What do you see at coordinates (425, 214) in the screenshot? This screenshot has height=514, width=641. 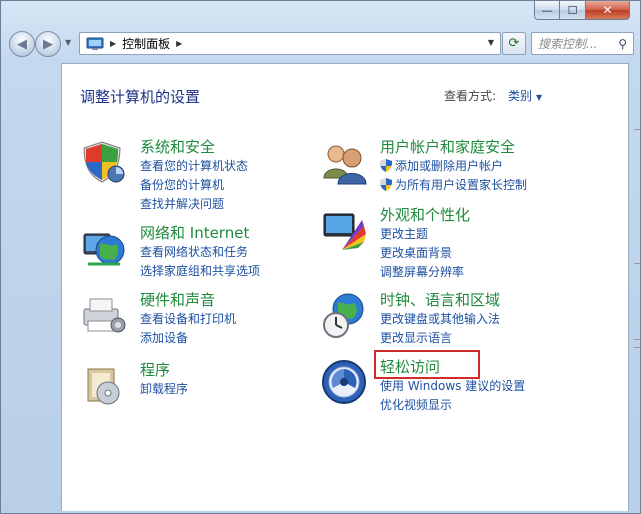 I see `category-title: 外观和个性化` at bounding box center [425, 214].